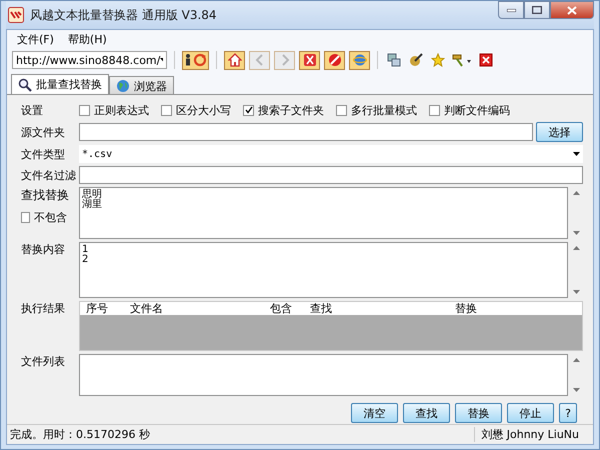  Describe the element at coordinates (323, 213) in the screenshot. I see `find-text-area: 思明 湖里` at that location.